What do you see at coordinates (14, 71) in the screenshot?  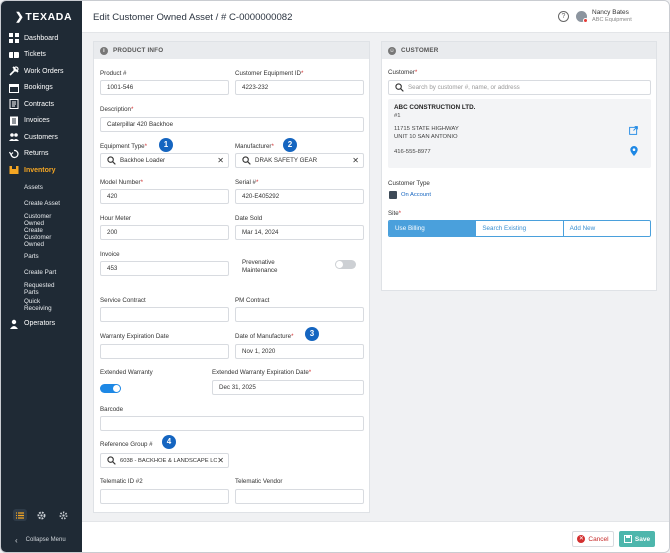 I see `wrench-icon` at bounding box center [14, 71].